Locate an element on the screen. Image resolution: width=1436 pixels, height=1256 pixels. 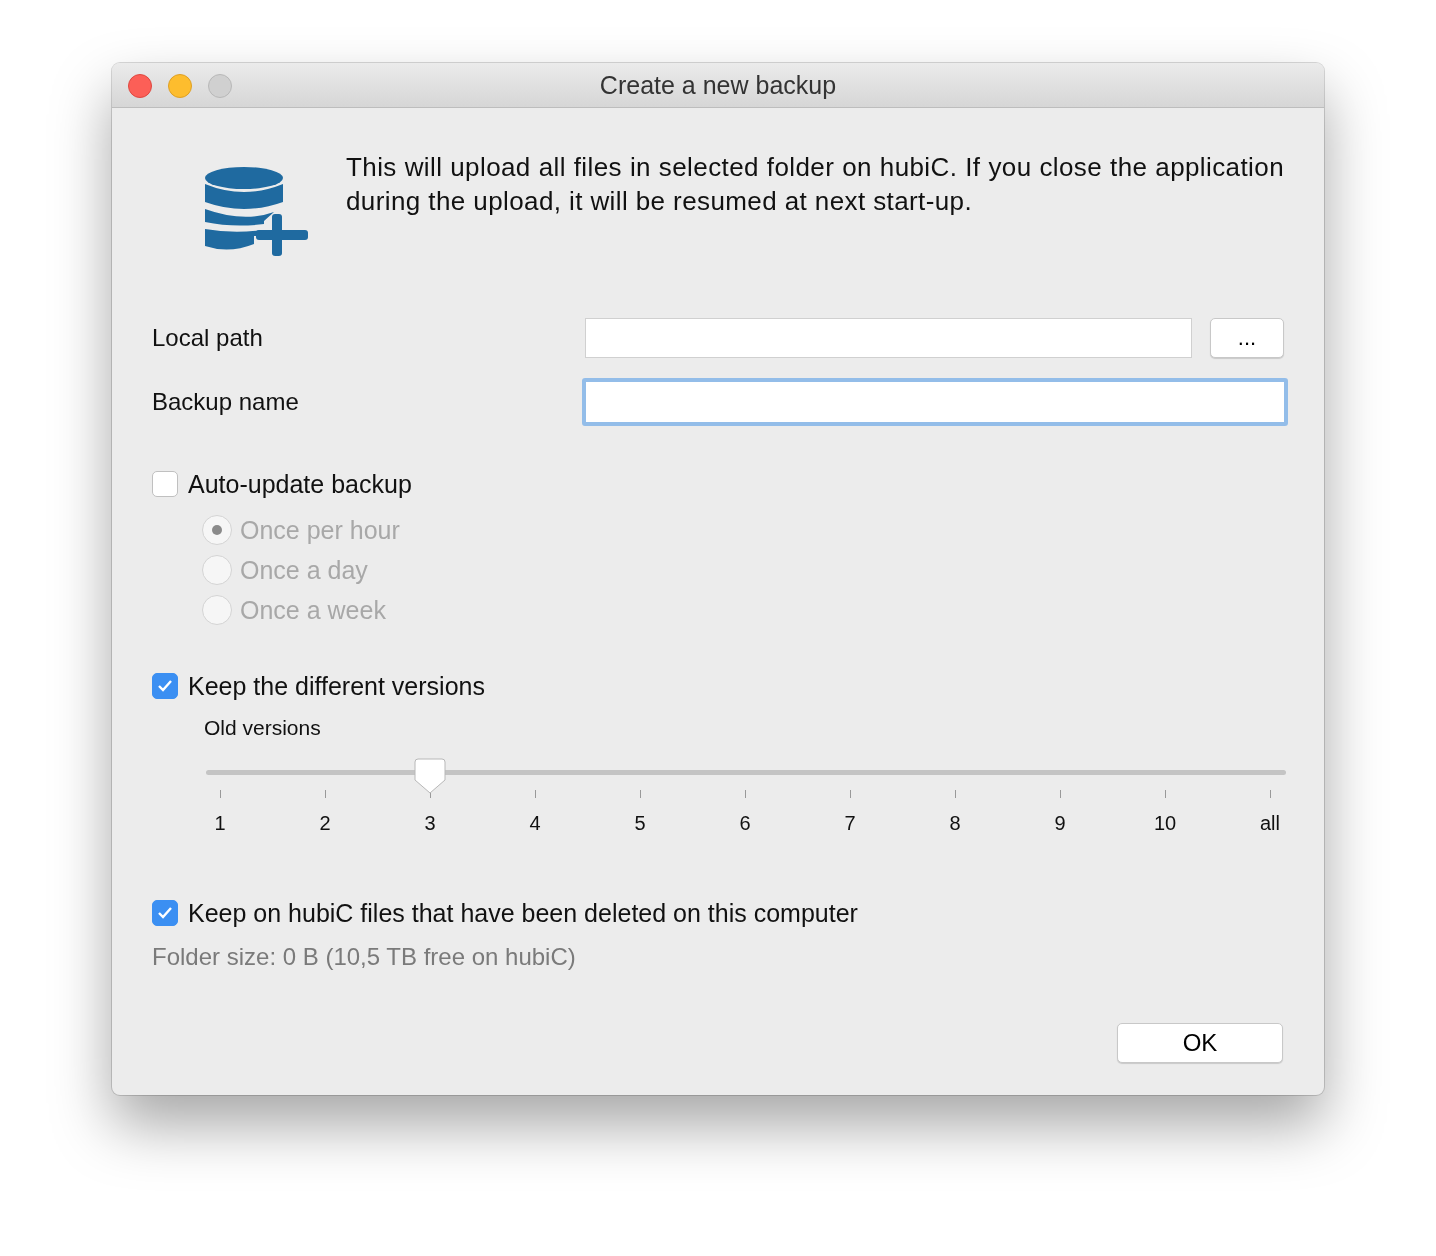
radio-label: Once a day is located at coordinates (304, 570).